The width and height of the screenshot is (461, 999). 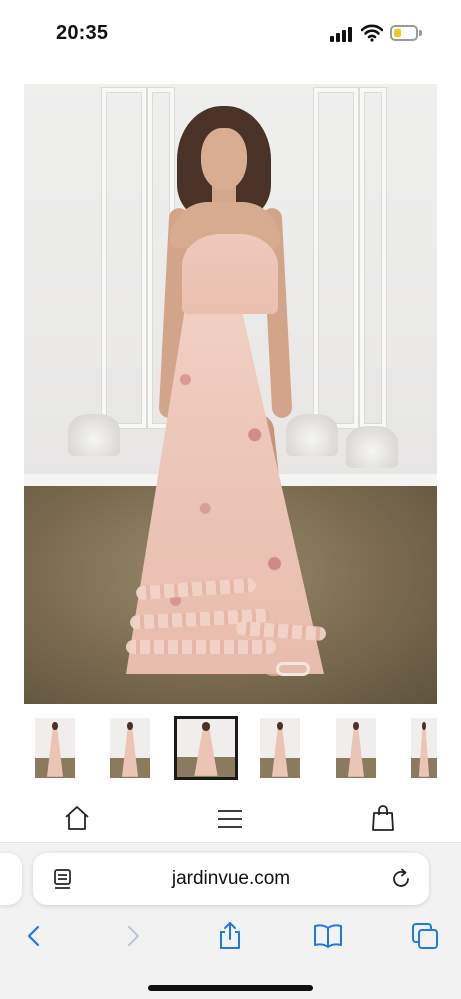 What do you see at coordinates (401, 879) in the screenshot?
I see `reload-icon` at bounding box center [401, 879].